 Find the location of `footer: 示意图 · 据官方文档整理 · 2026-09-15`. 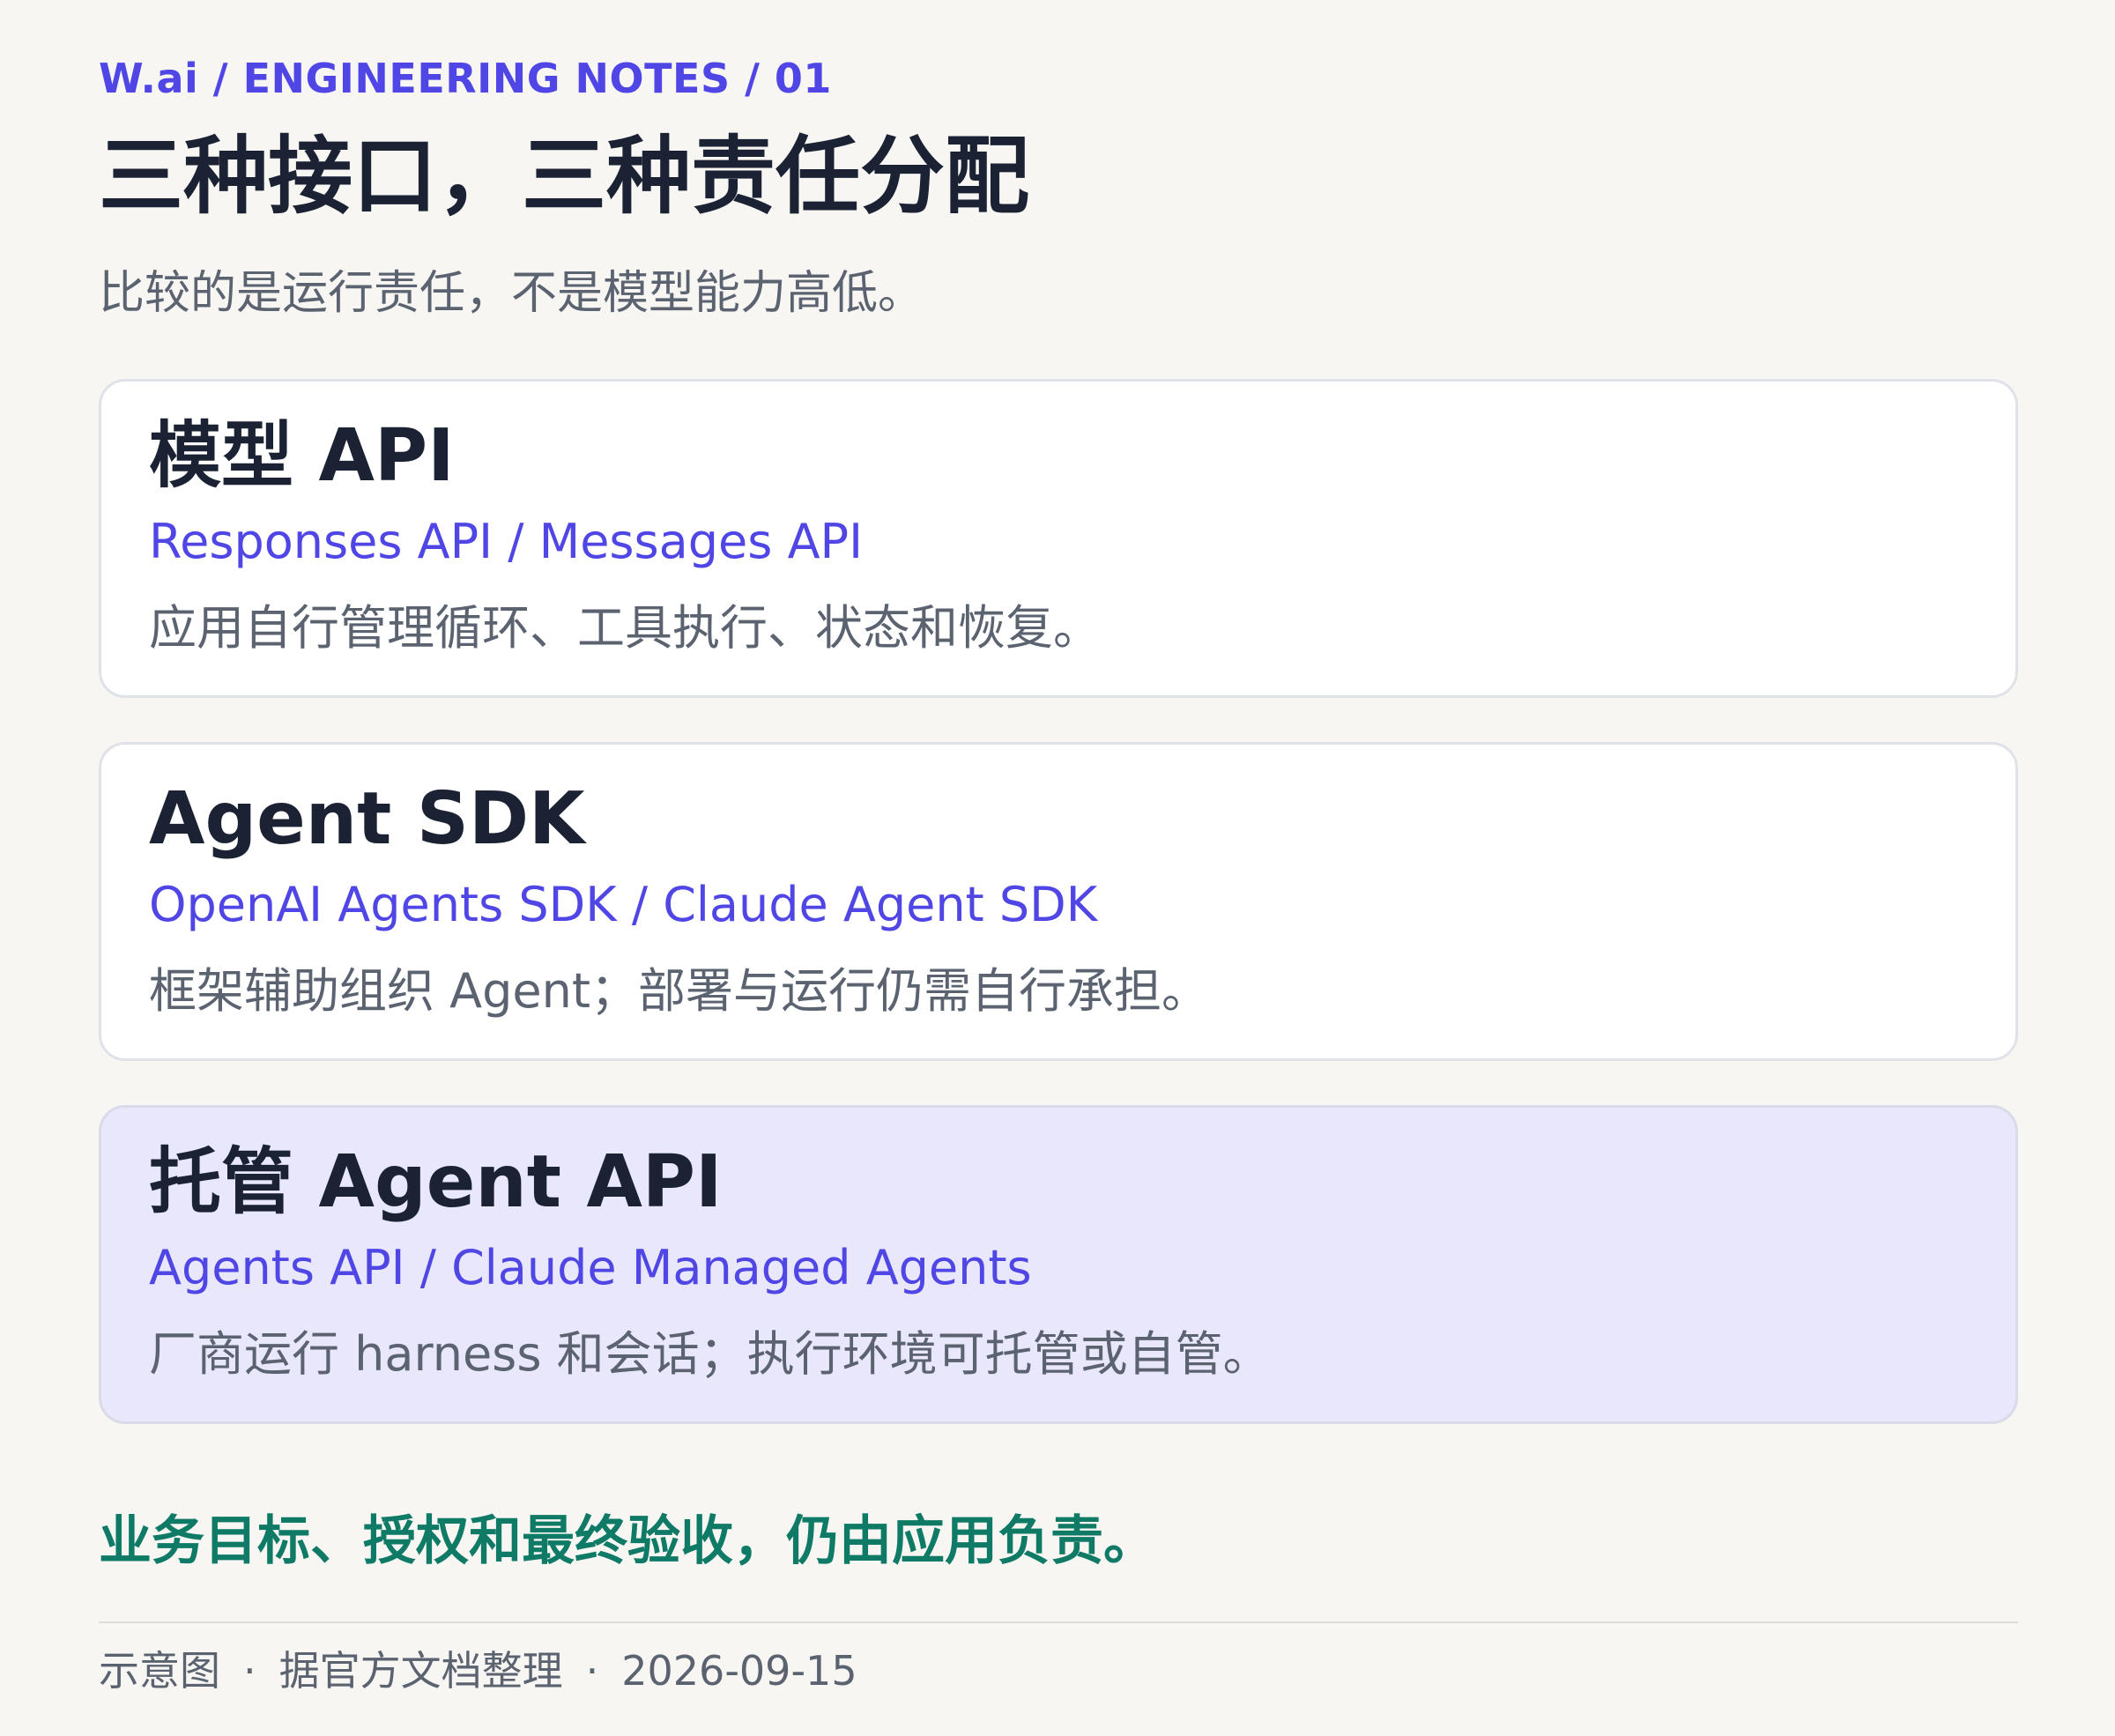

footer: 示意图 · 据官方文档整理 · 2026-09-15 is located at coordinates (478, 1668).